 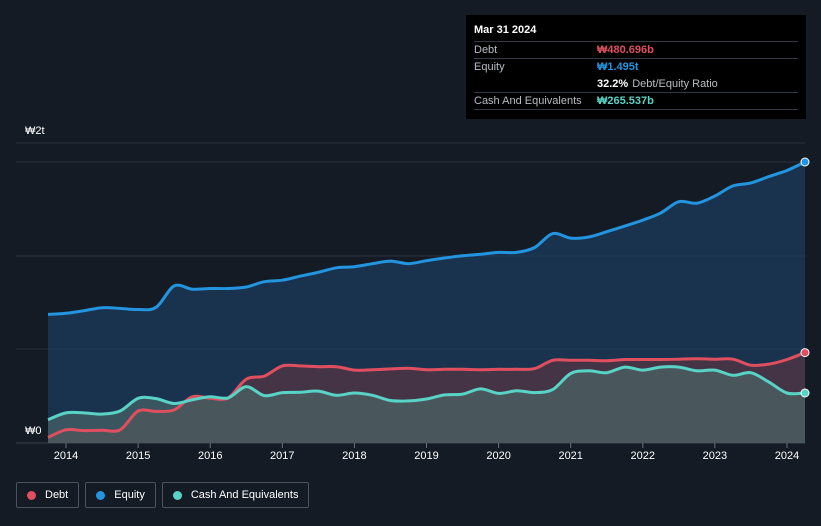 I want to click on debt-dot-icon, so click(x=31, y=495).